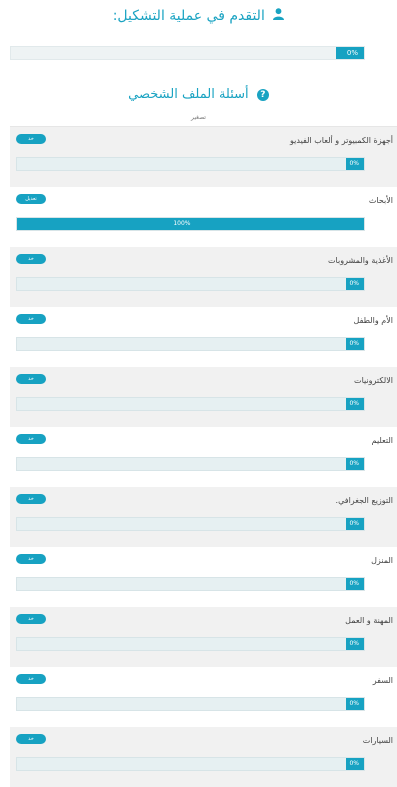  Describe the element at coordinates (364, 500) in the screenshot. I see `question-label: التوزيع الجغرافي.` at that location.